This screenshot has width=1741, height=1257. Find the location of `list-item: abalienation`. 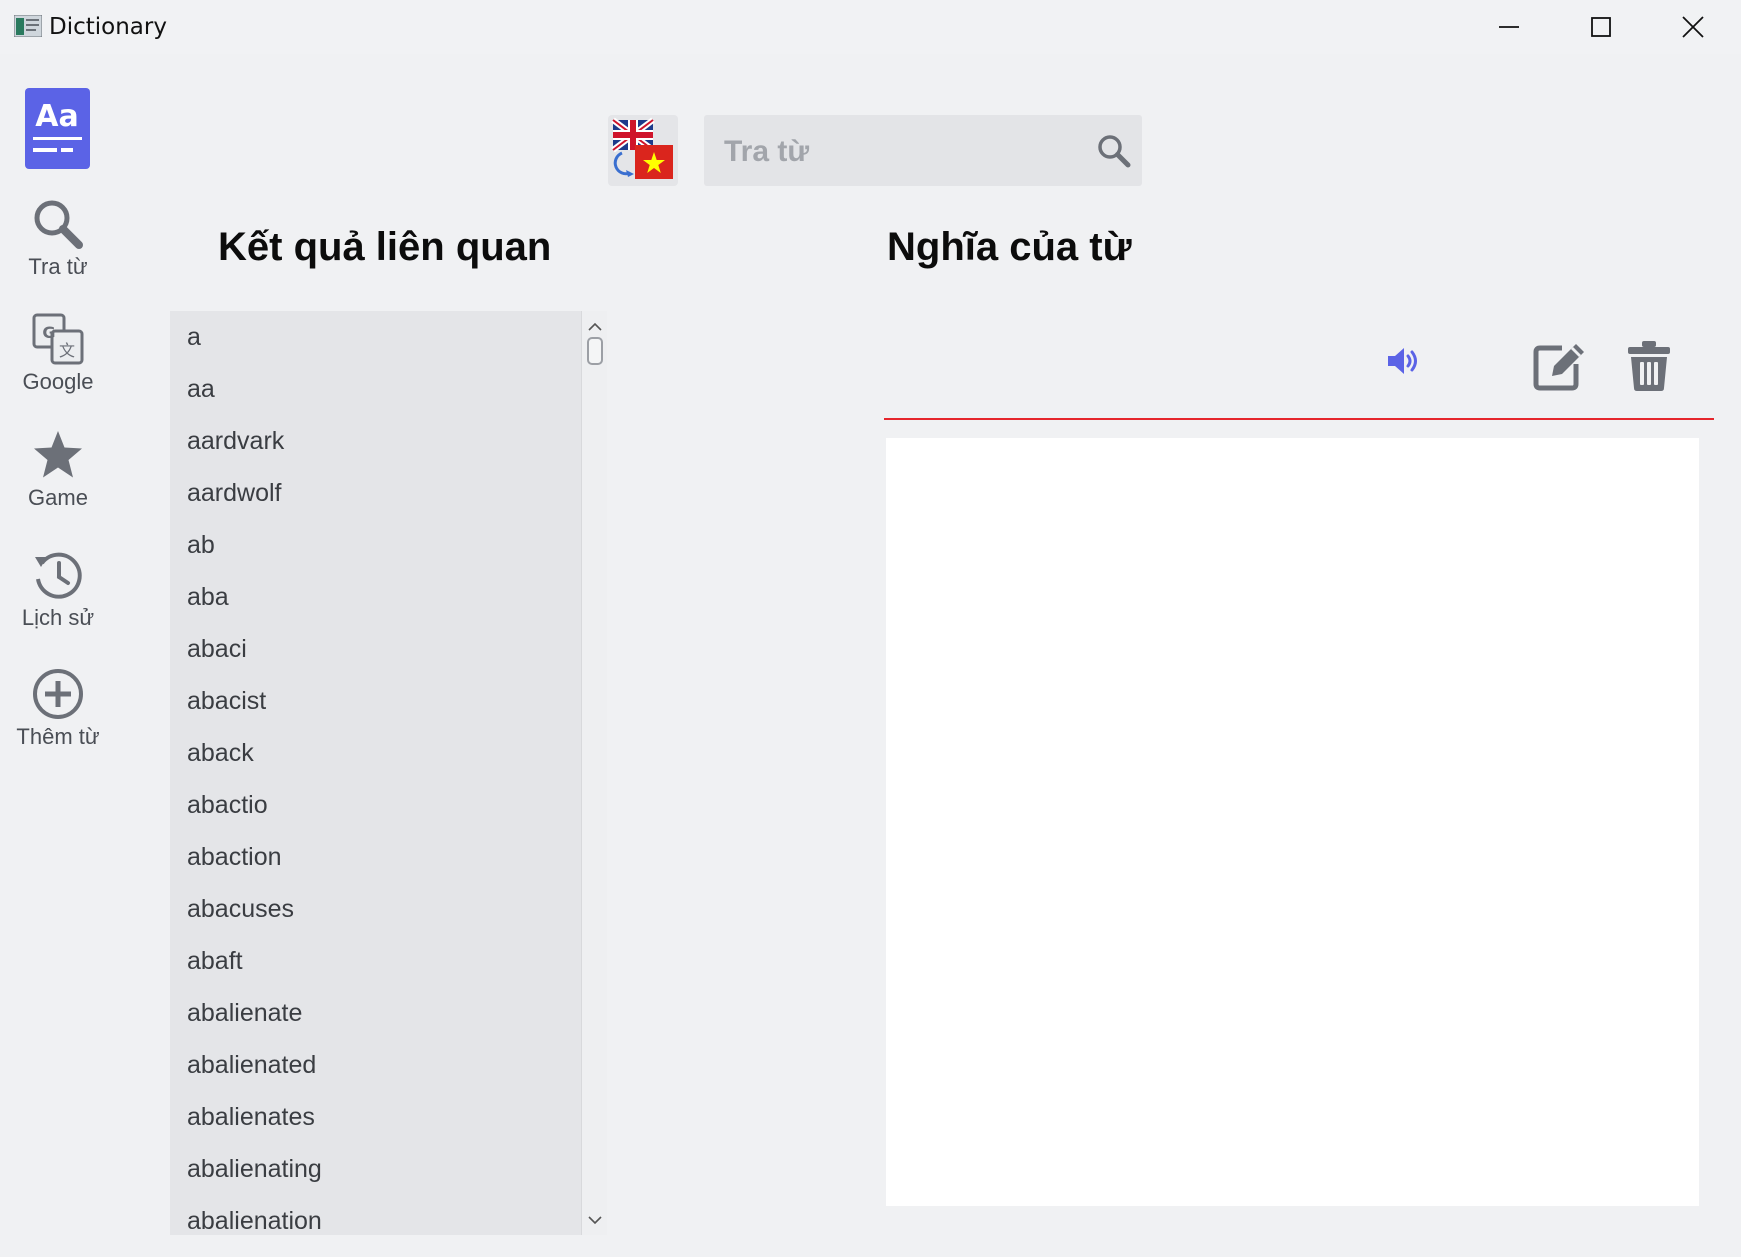

list-item: abalienation is located at coordinates (375, 1215).